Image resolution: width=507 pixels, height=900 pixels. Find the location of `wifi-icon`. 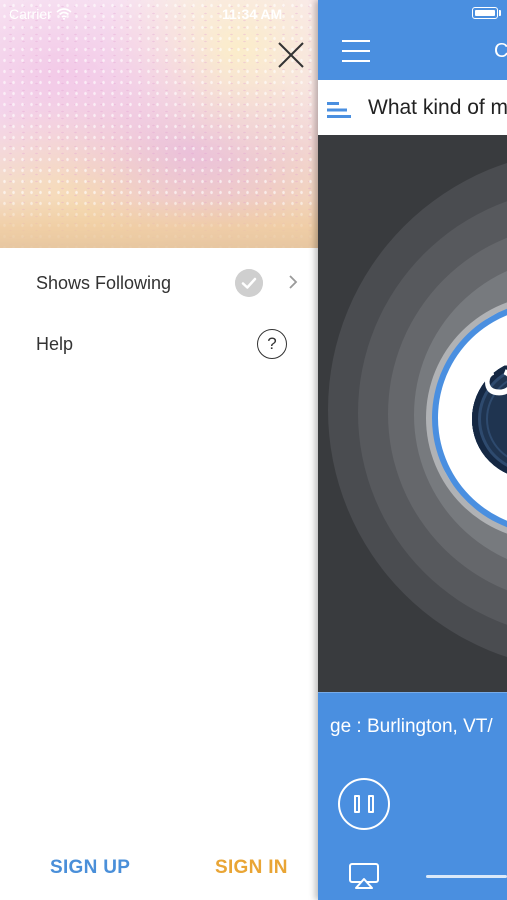

wifi-icon is located at coordinates (64, 14).